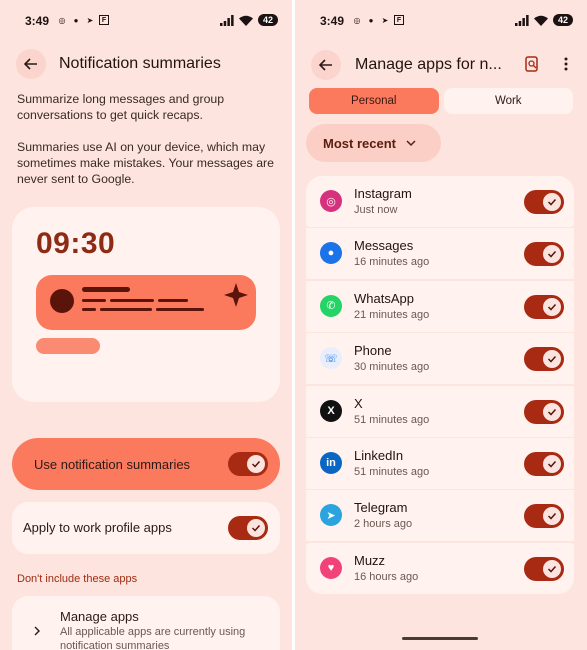 Image resolution: width=587 pixels, height=650 pixels. What do you see at coordinates (392, 314) in the screenshot?
I see `app-last-notified: 21 minutes ago` at bounding box center [392, 314].